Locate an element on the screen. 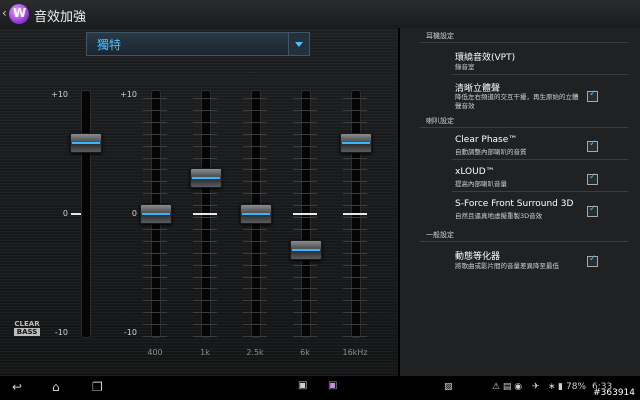 The image size is (640, 400). dynamic-normalizer-title: 動態等化器 is located at coordinates (478, 257).